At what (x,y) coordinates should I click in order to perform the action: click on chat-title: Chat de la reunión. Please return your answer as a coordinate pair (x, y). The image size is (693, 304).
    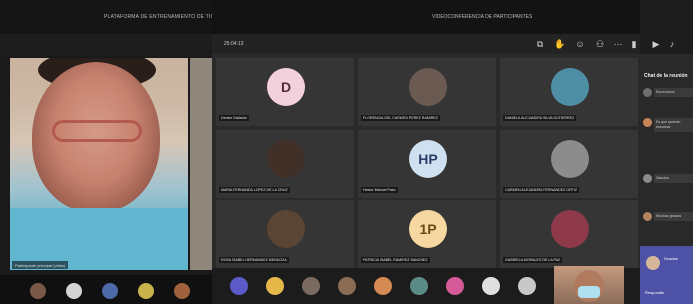
    Looking at the image, I should click on (666, 76).